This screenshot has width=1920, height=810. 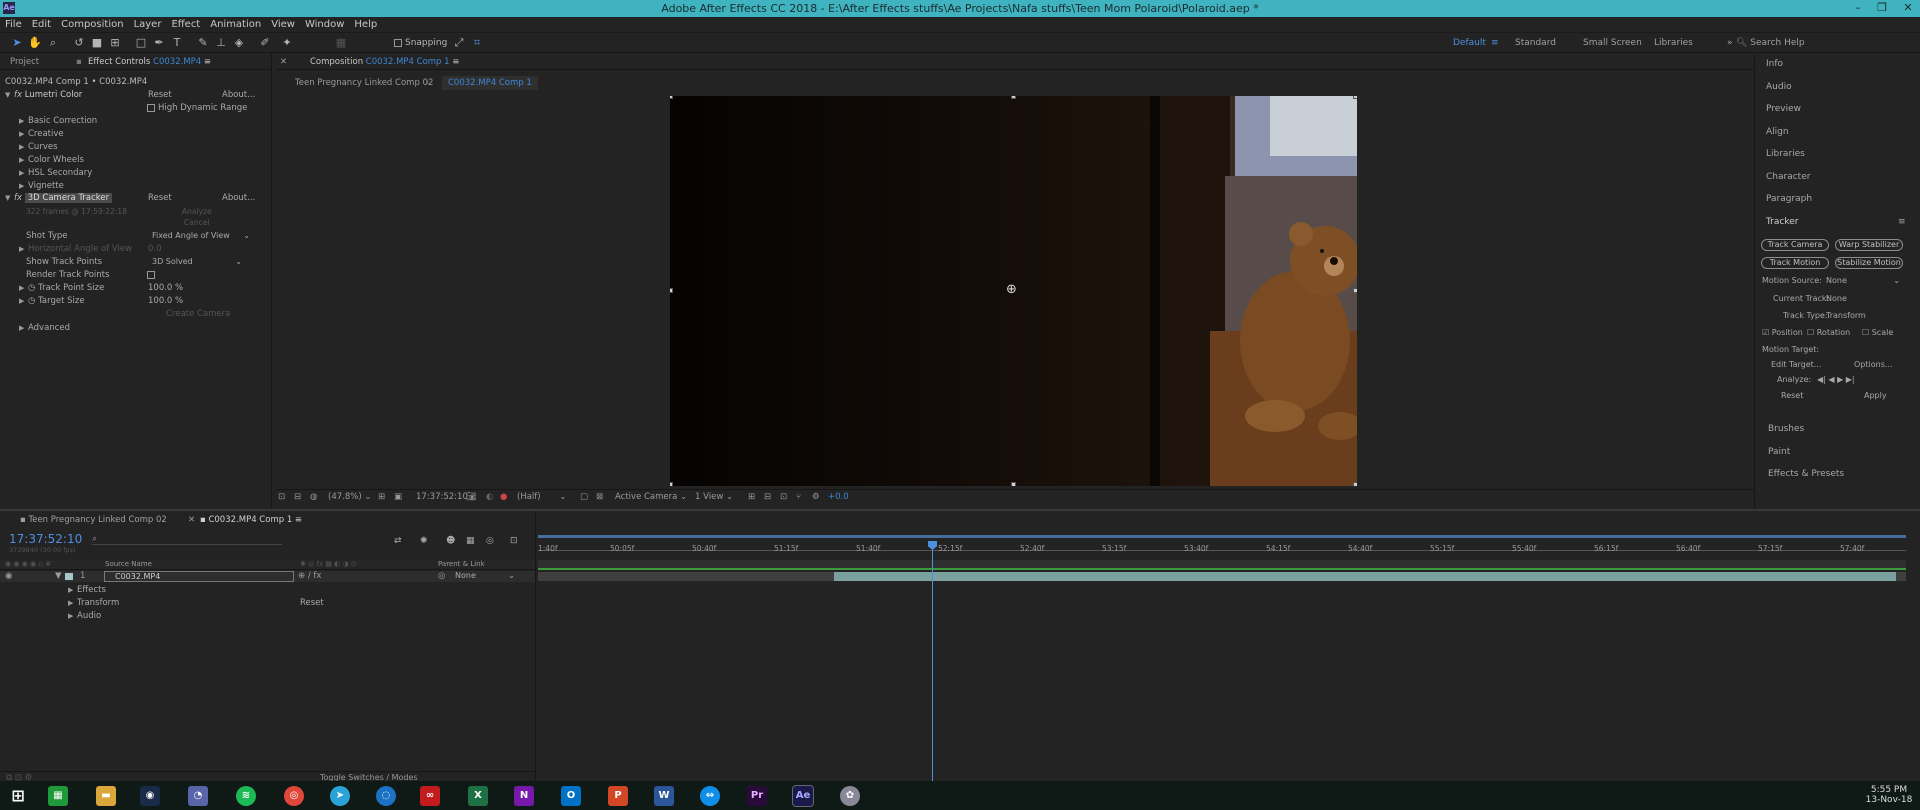 I want to click on more-workspaces-icon: », so click(x=1730, y=43).